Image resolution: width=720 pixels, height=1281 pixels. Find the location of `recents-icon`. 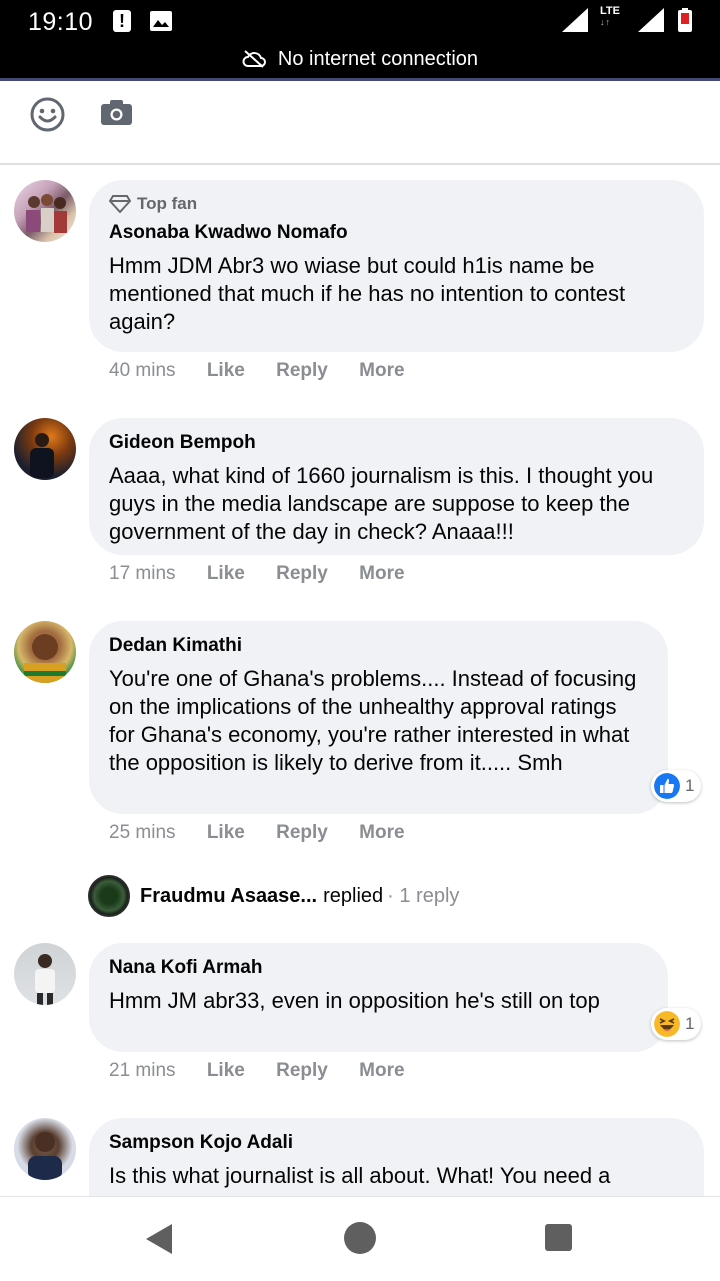

recents-icon is located at coordinates (558, 1237).